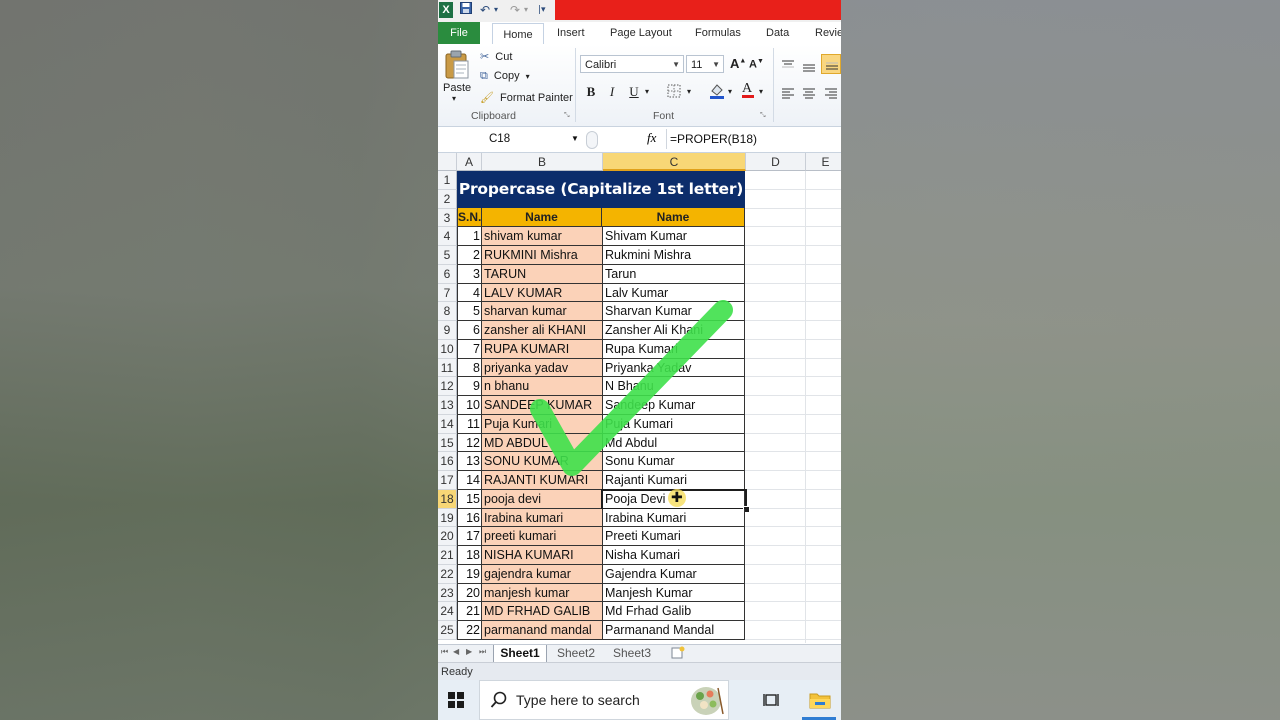  Describe the element at coordinates (541, 236) in the screenshot. I see `cell-original-name: shivam kumar` at that location.